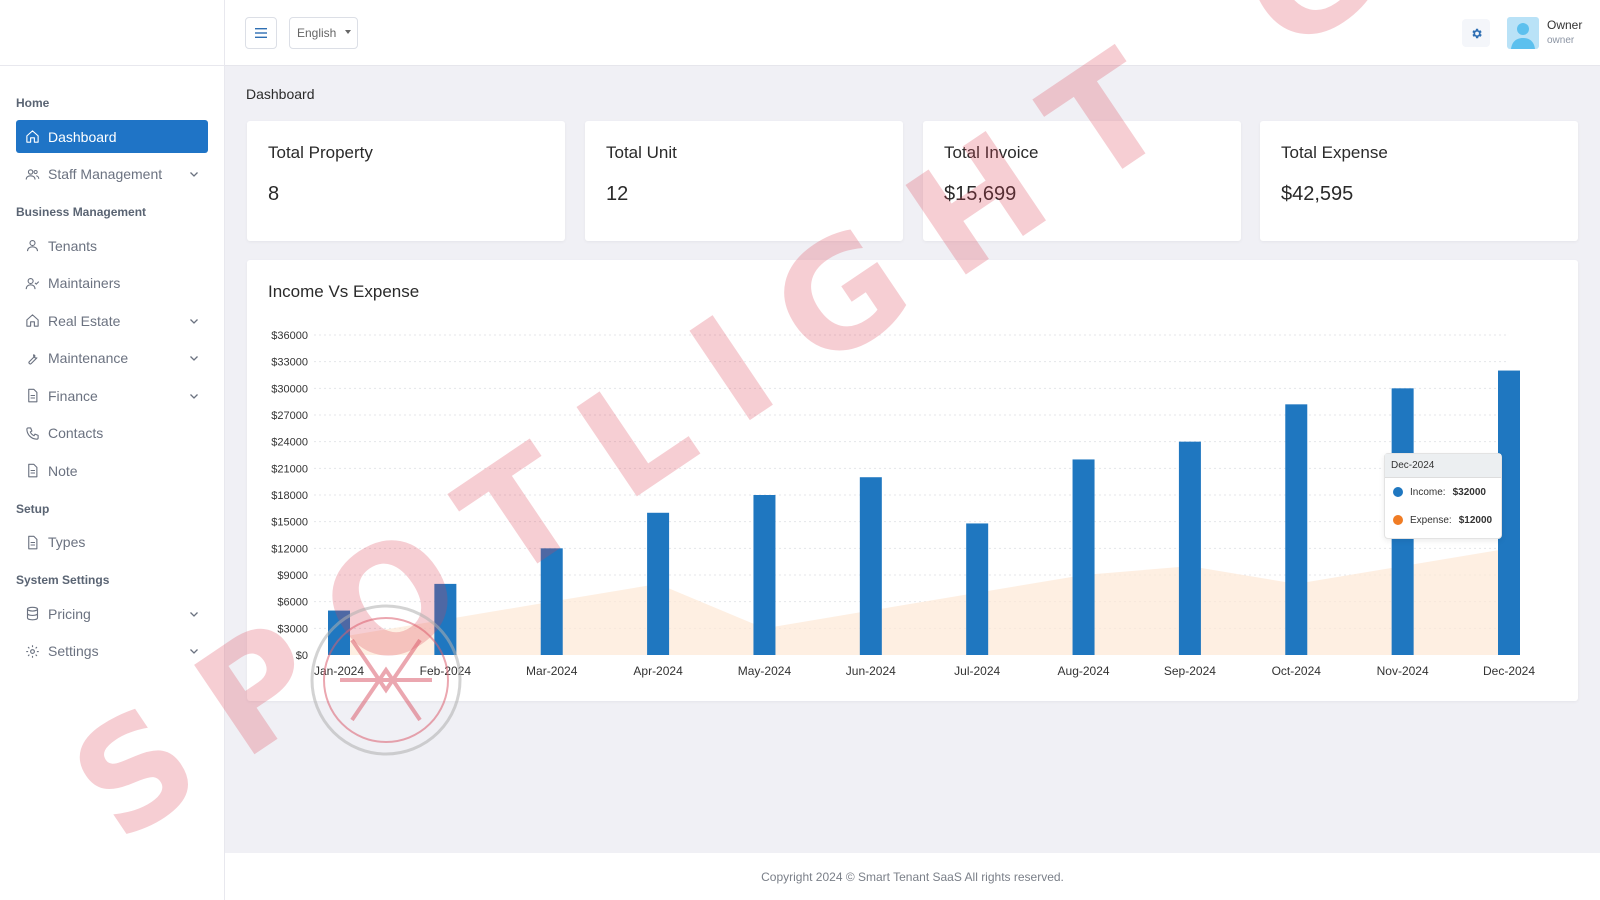 The image size is (1600, 900). What do you see at coordinates (112, 651) in the screenshot?
I see `sidebar-item-settings: Settings` at bounding box center [112, 651].